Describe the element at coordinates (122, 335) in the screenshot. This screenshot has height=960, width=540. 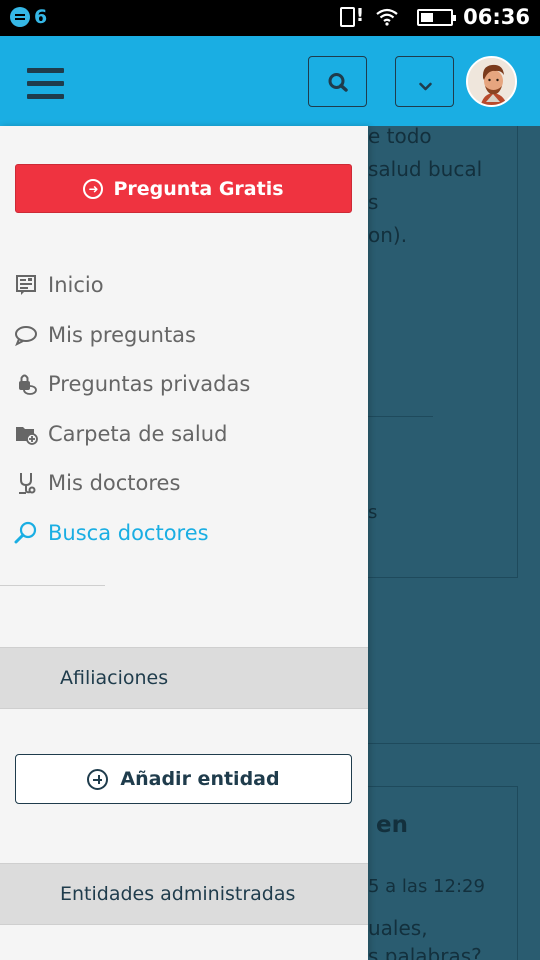
I see `nav-label: Mis preguntas` at that location.